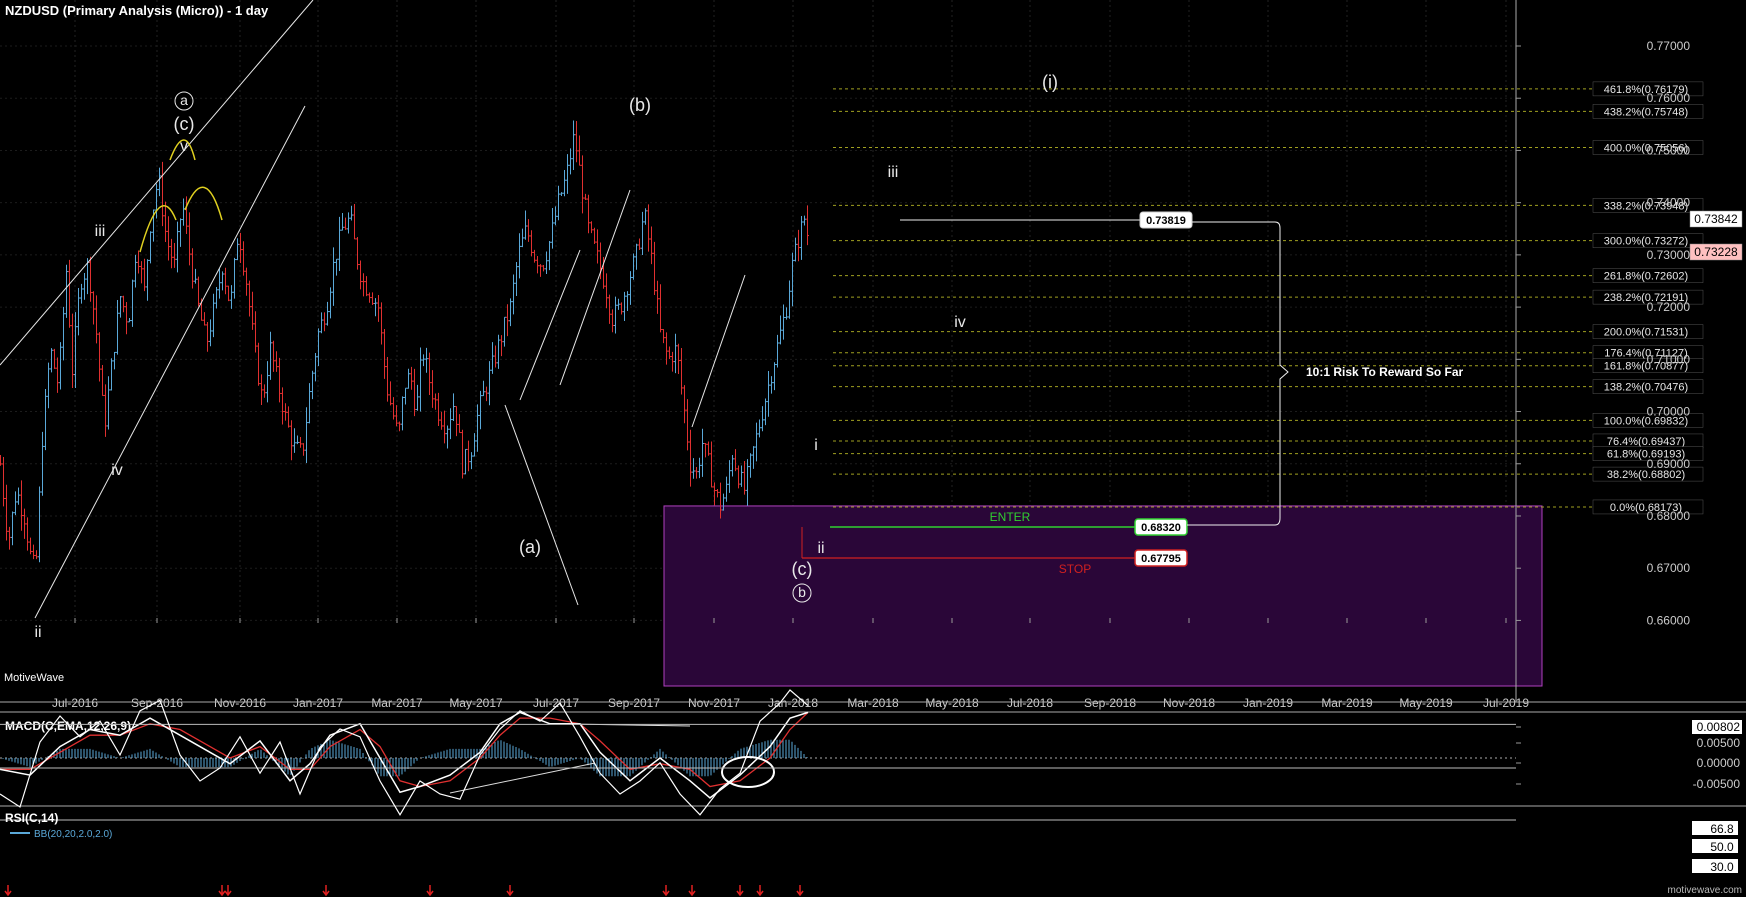 The width and height of the screenshot is (1746, 897). Describe the element at coordinates (1426, 703) in the screenshot. I see `x-tick-label: May-2019` at that location.